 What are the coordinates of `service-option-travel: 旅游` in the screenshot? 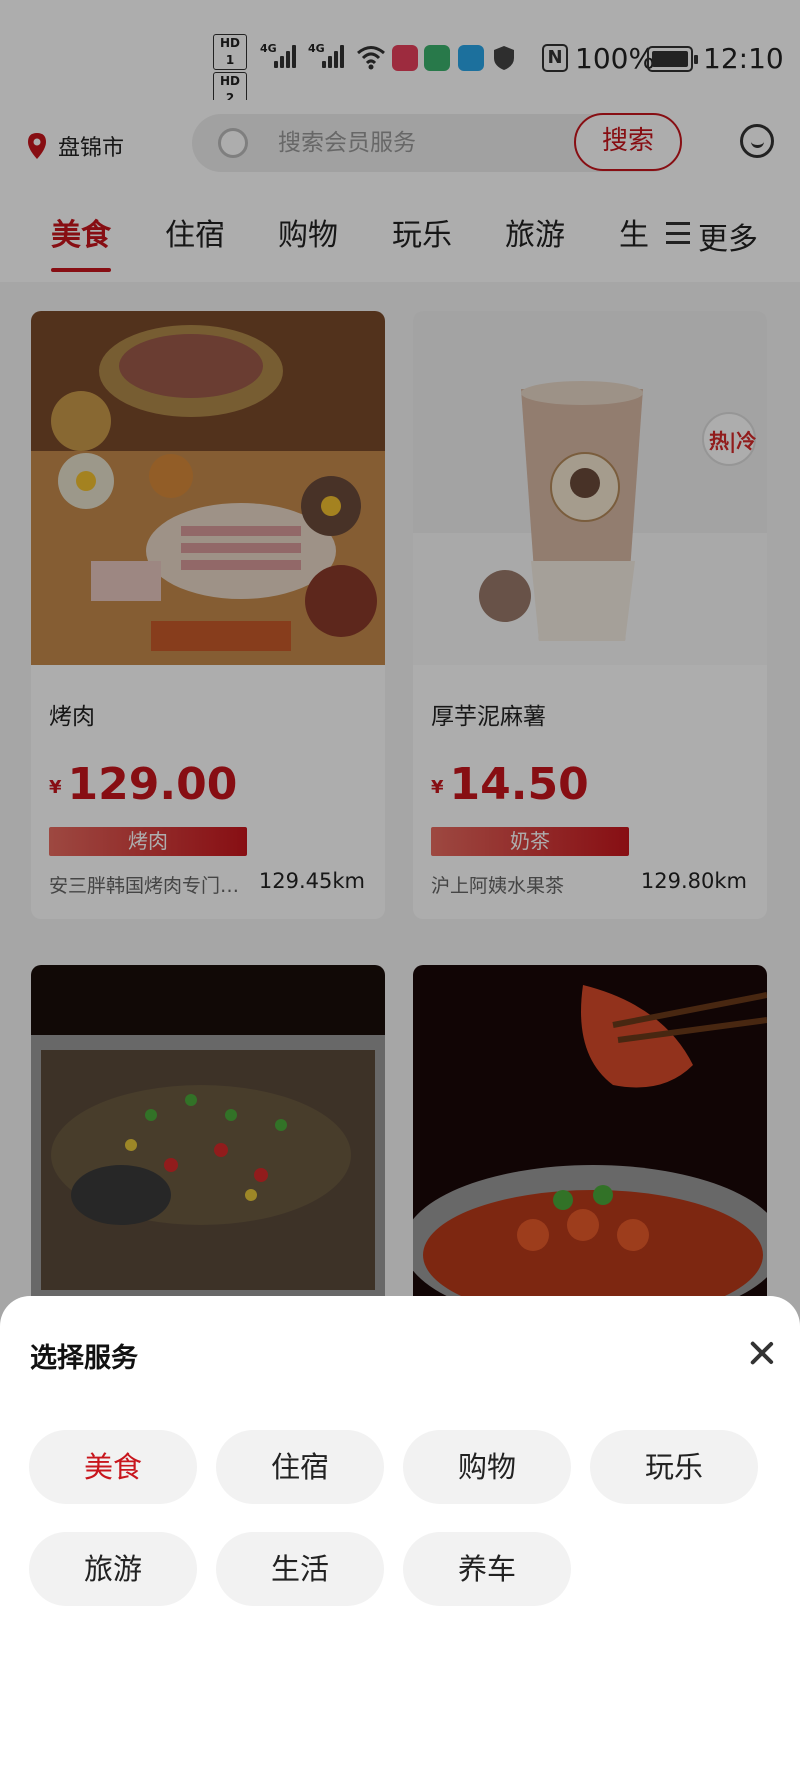 It's located at (113, 1569).